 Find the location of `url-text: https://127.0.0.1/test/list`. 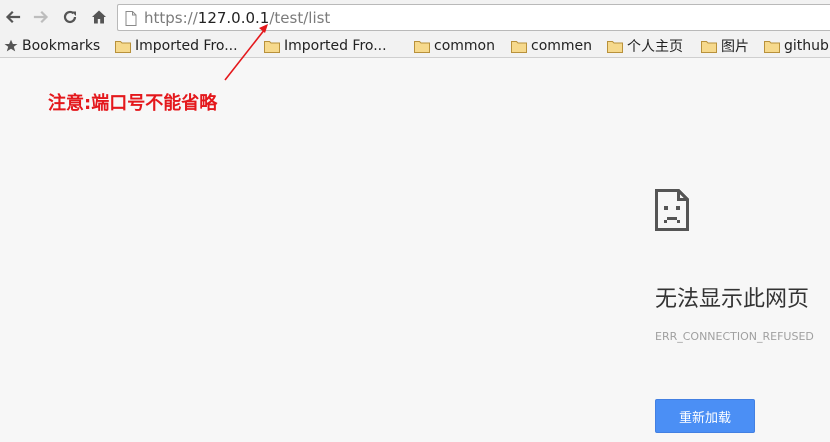

url-text: https://127.0.0.1/test/list is located at coordinates (237, 18).